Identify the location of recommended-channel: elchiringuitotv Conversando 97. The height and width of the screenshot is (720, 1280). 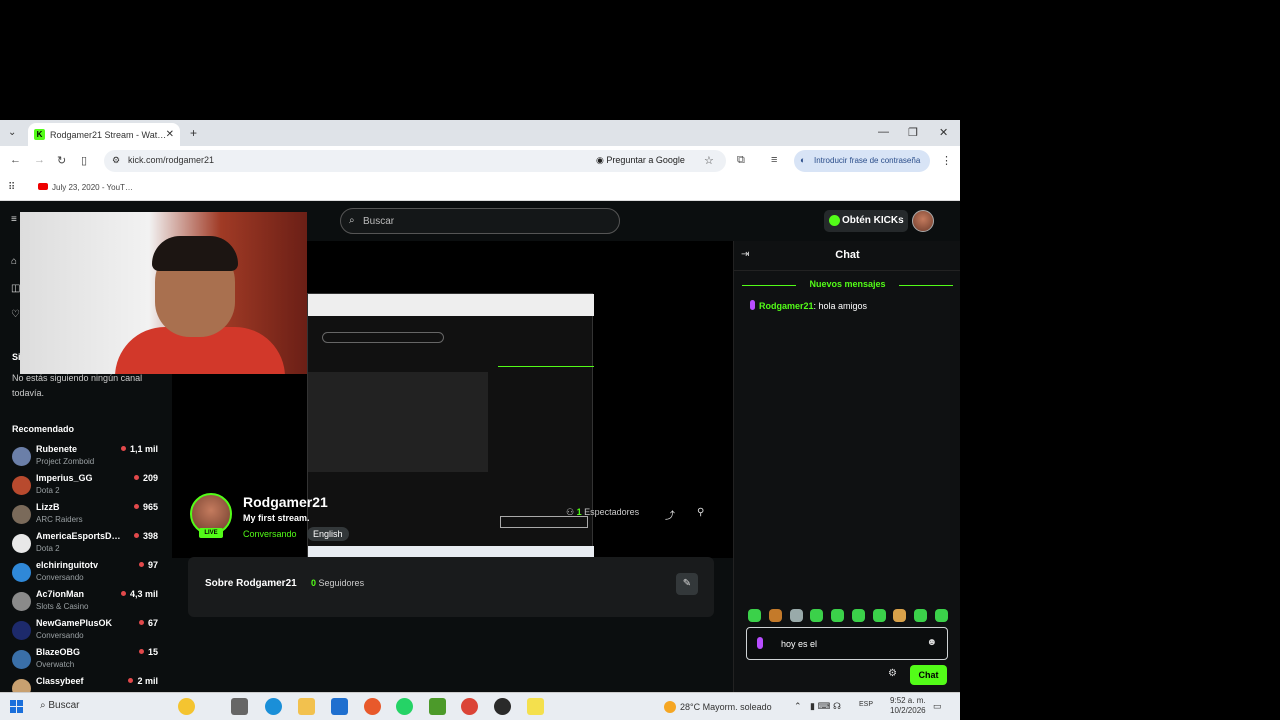
(87, 574).